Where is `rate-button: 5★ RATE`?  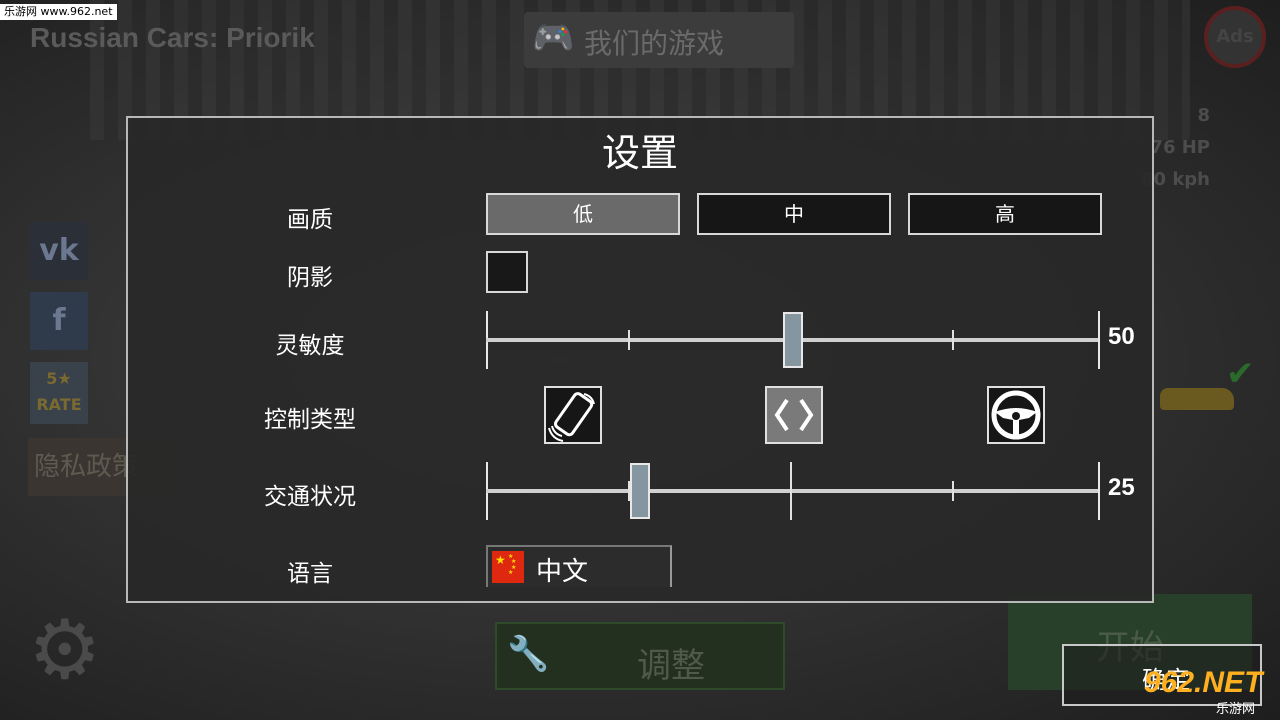
rate-button: 5★ RATE is located at coordinates (59, 393).